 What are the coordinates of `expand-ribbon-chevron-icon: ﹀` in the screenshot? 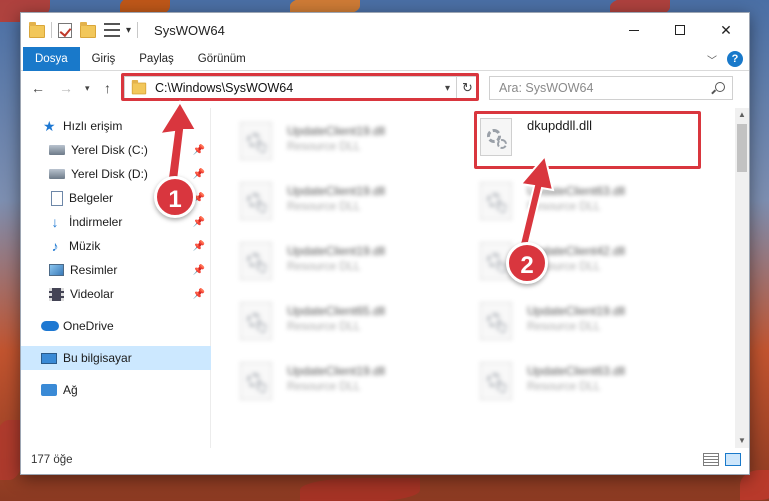 It's located at (712, 59).